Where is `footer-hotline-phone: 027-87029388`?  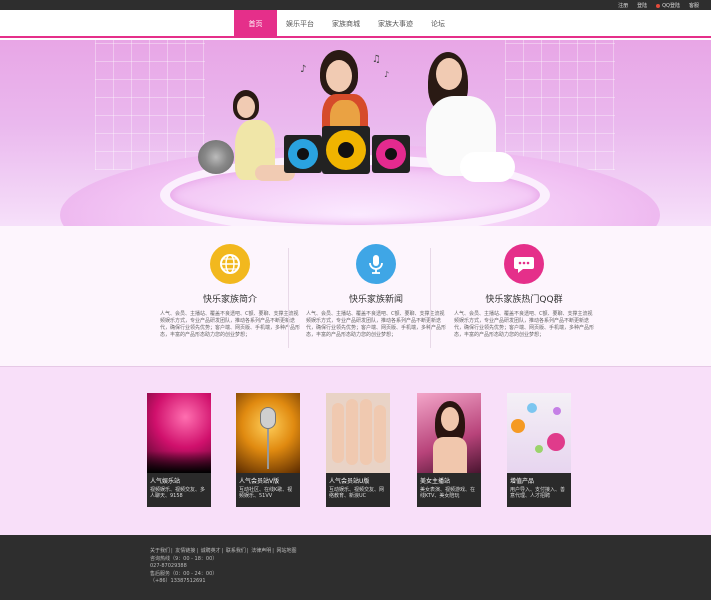 footer-hotline-phone: 027-87029388 is located at coordinates (168, 566).